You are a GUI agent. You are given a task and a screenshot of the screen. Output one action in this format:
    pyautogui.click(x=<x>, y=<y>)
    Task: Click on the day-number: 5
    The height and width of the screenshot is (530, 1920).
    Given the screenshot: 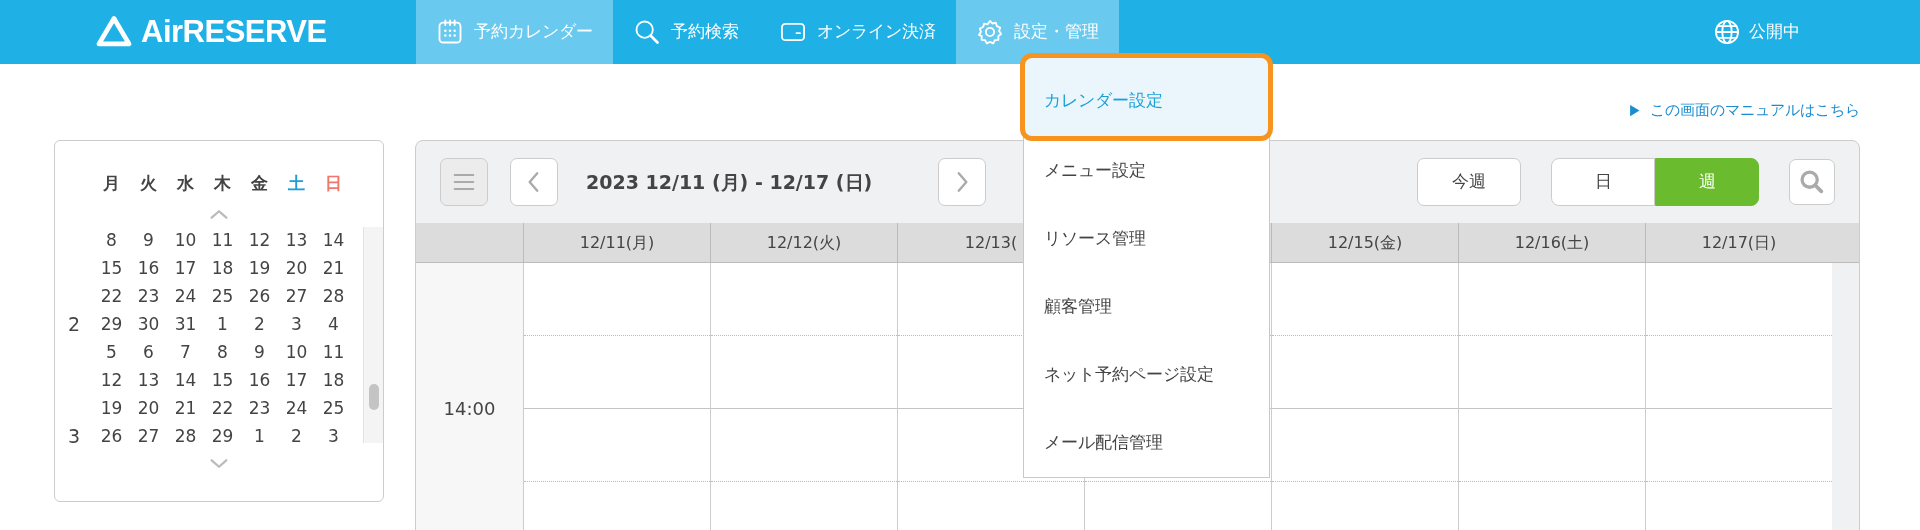 What is the action you would take?
    pyautogui.click(x=111, y=352)
    